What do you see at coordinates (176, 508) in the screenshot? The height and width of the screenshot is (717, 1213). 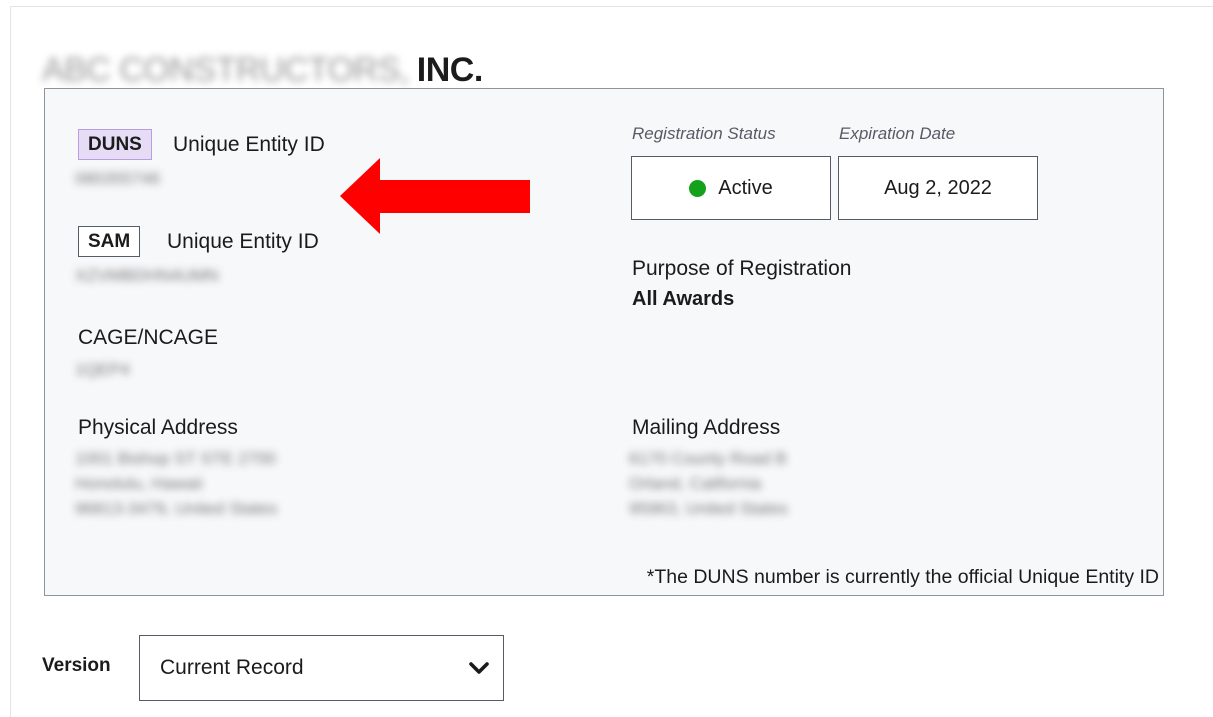 I see `physical-address-line-3: 96813-3479, United States` at bounding box center [176, 508].